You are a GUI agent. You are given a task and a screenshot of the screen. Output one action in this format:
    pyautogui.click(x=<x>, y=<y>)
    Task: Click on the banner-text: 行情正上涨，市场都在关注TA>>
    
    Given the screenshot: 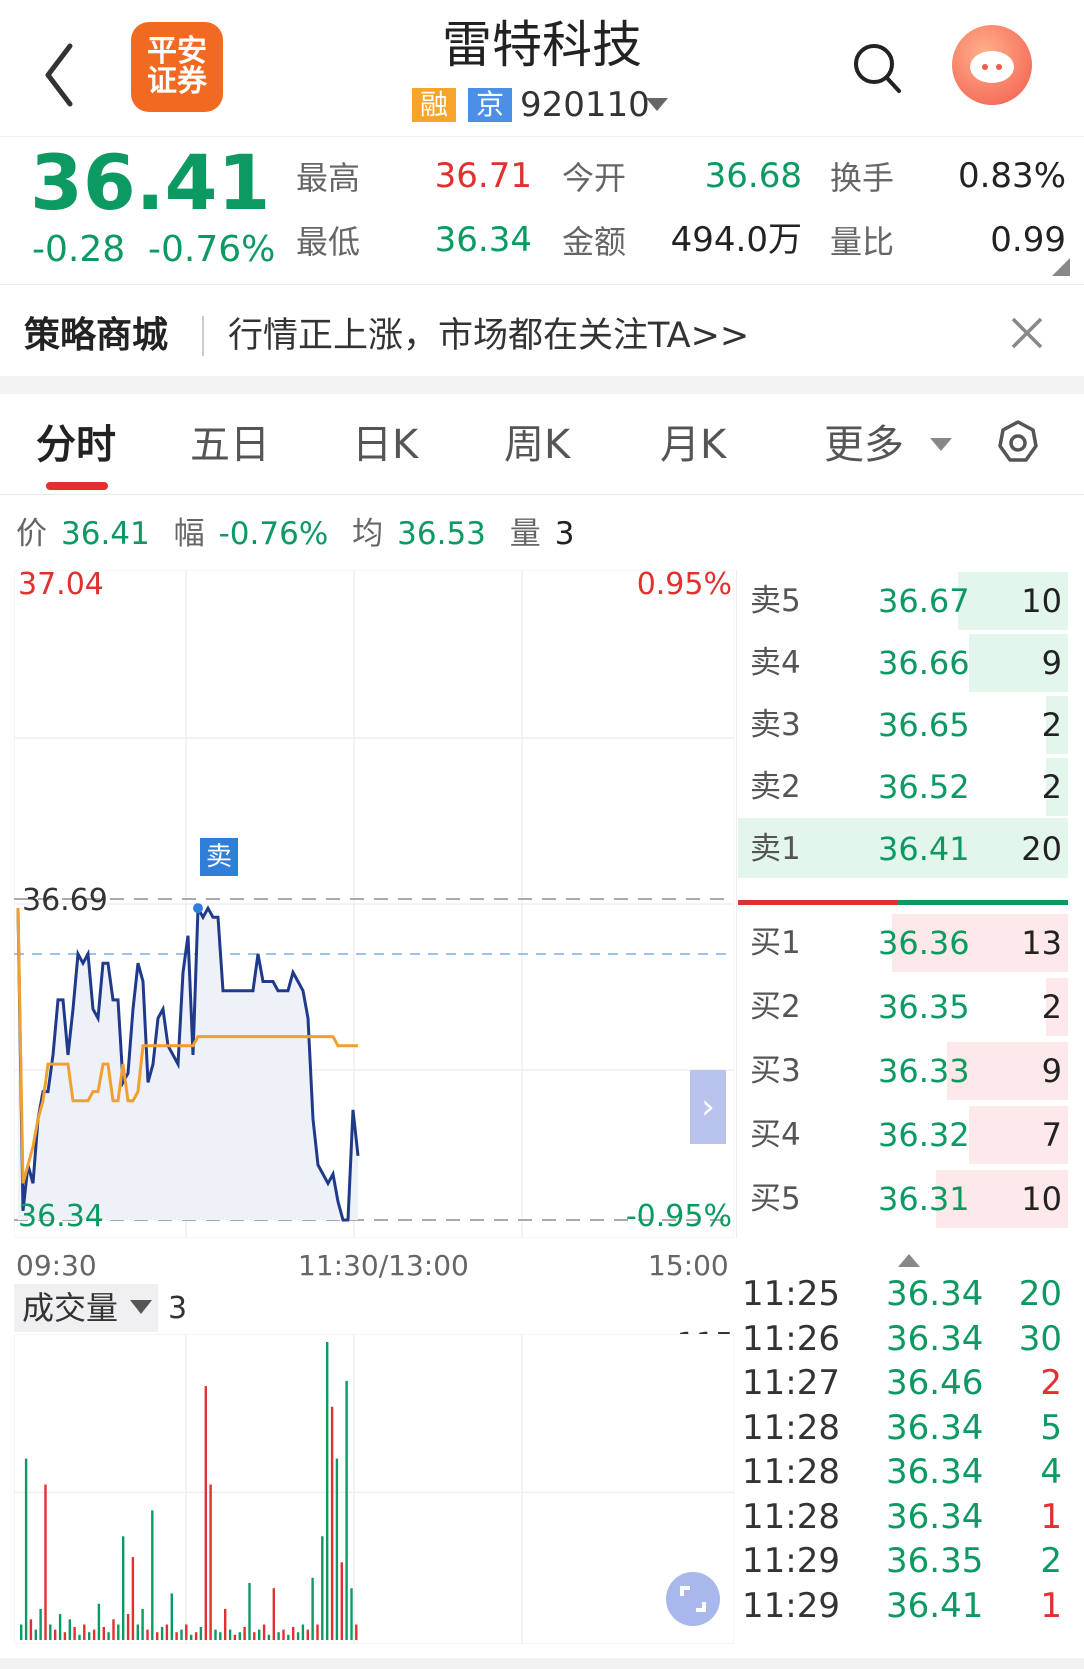 What is the action you would take?
    pyautogui.click(x=488, y=336)
    